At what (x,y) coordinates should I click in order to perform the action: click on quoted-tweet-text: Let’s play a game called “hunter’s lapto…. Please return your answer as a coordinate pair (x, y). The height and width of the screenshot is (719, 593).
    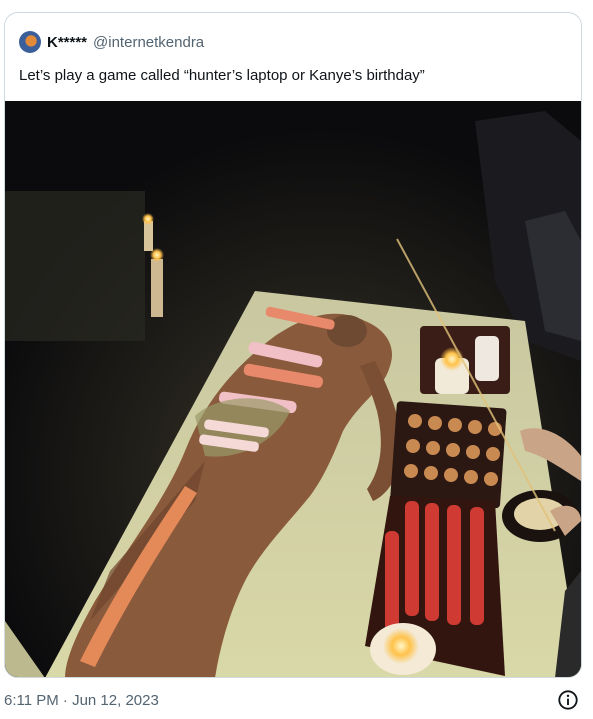
    Looking at the image, I should click on (222, 75).